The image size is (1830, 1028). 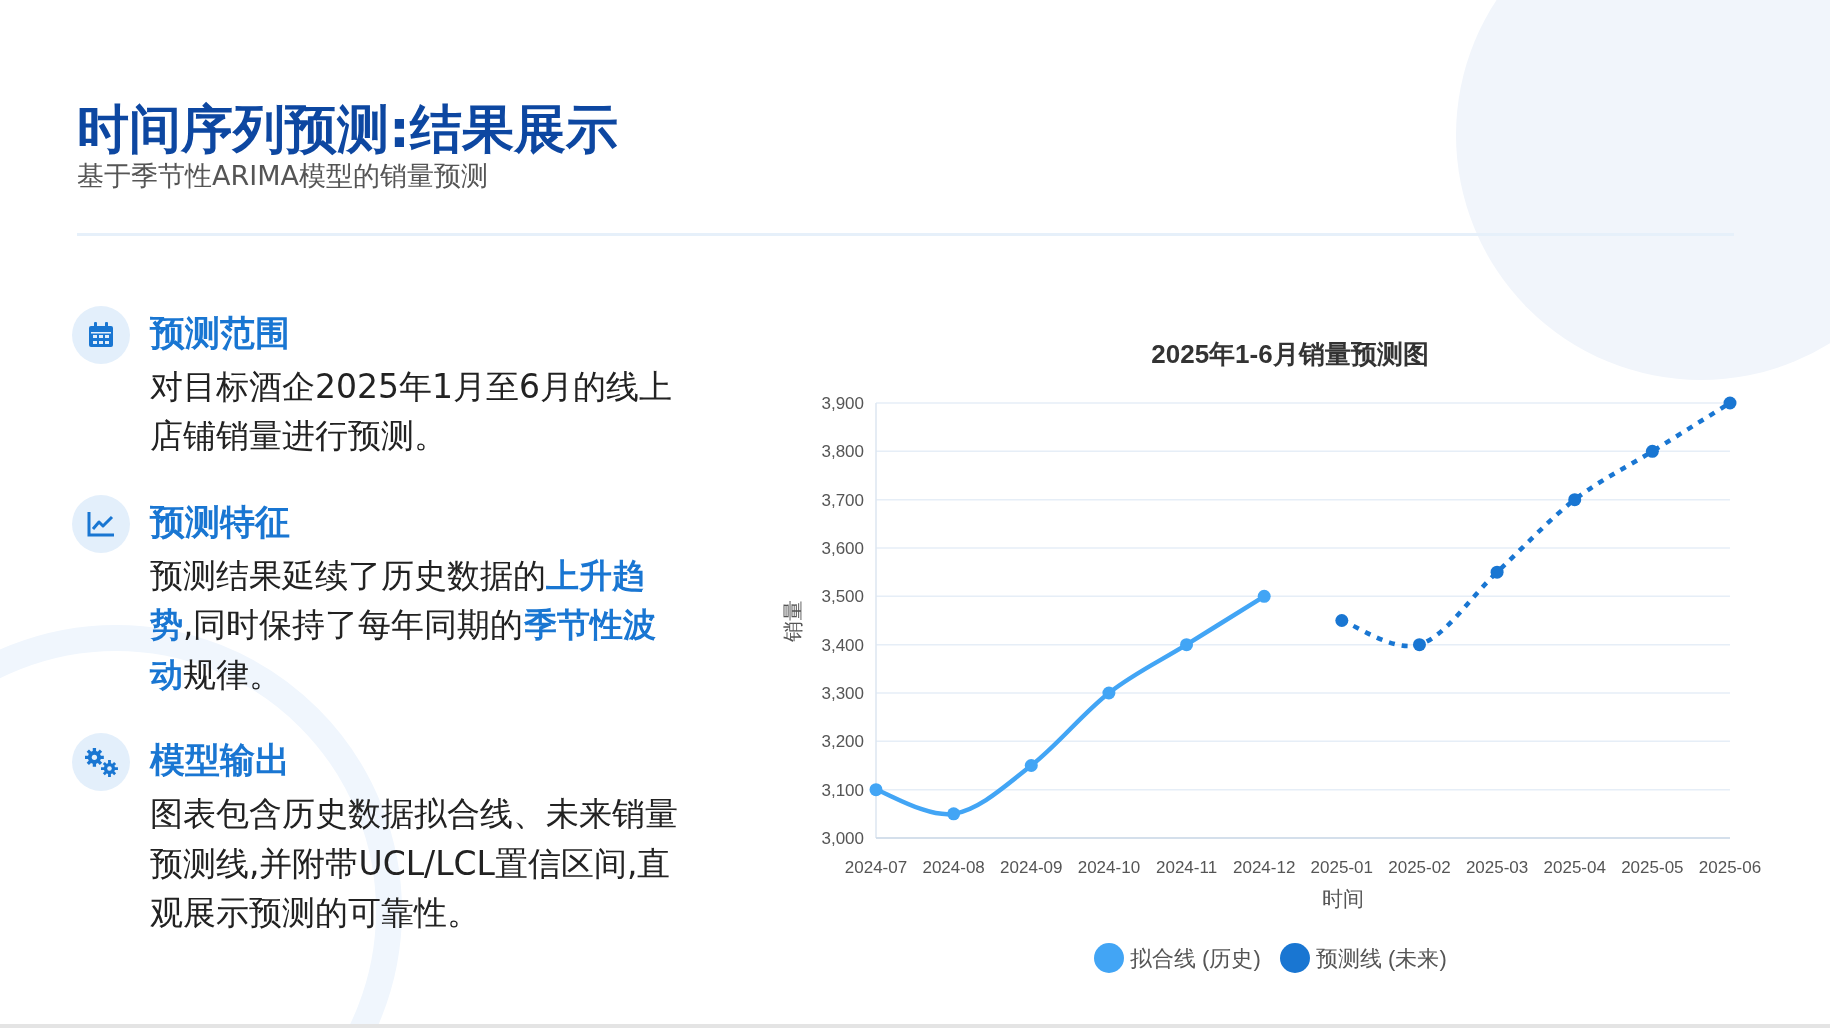 I want to click on y-tick-label: 3,400, so click(x=842, y=645).